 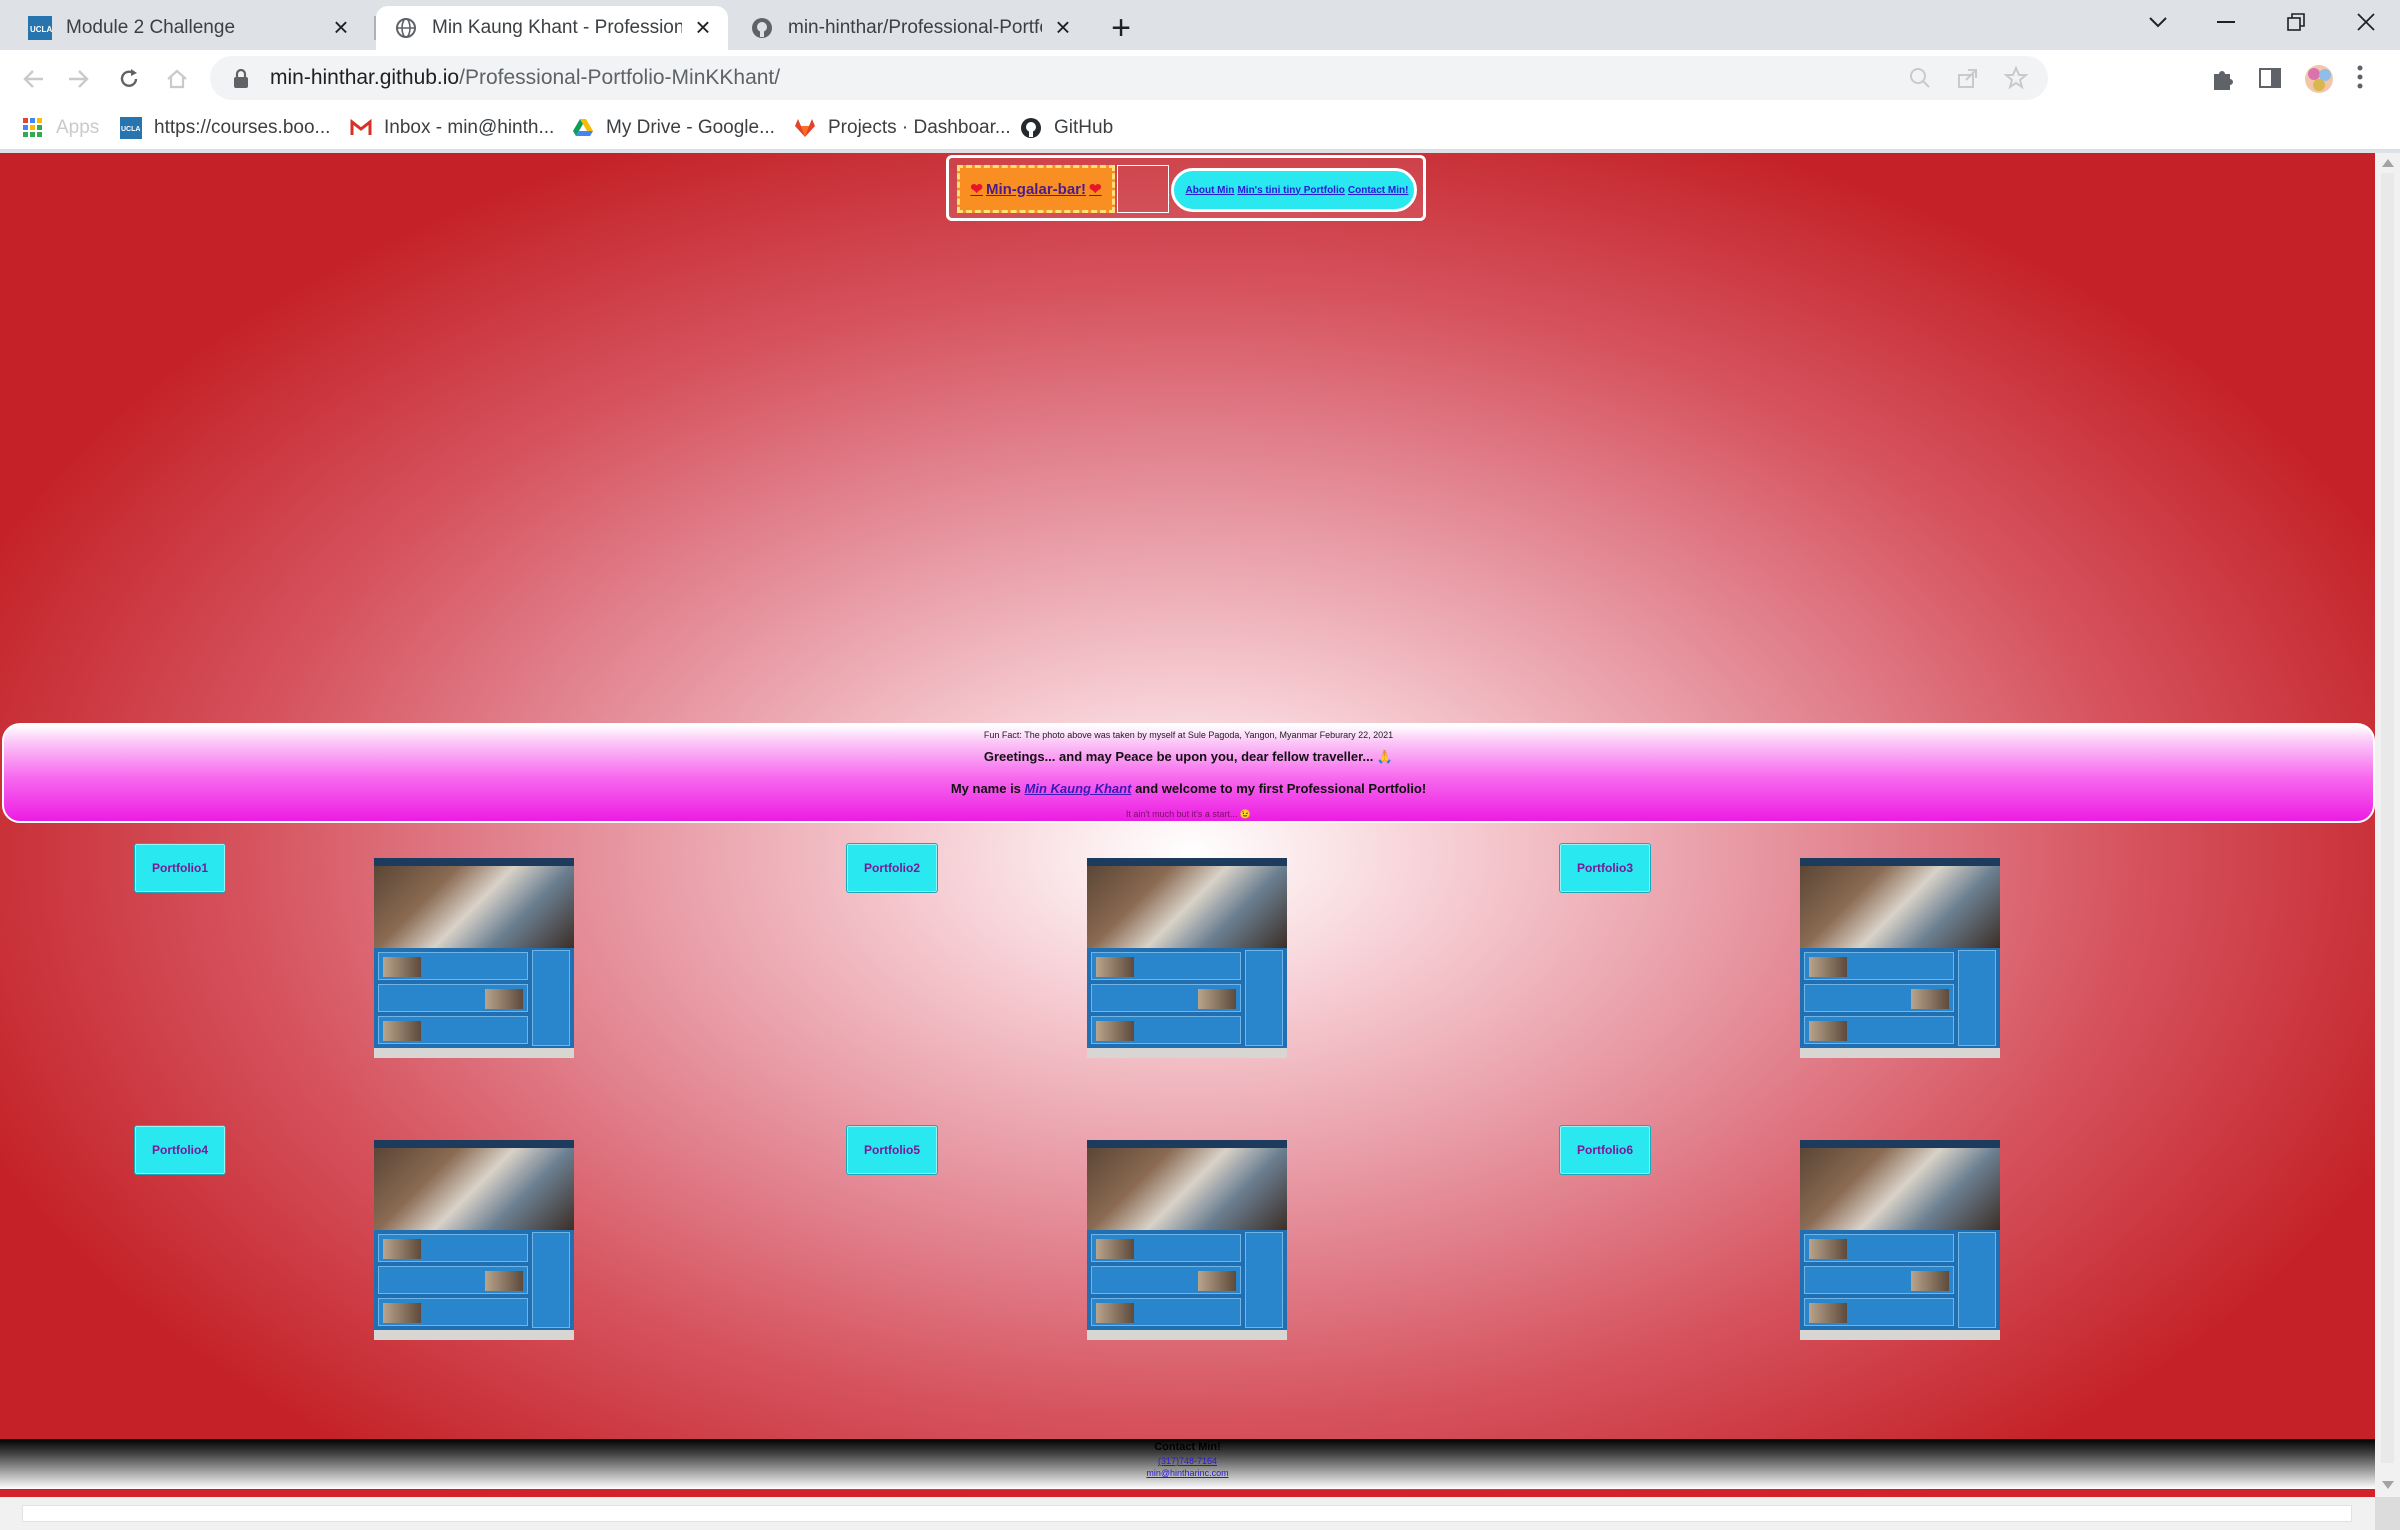 I want to click on nav-contact: Contact Min!, so click(x=1378, y=190).